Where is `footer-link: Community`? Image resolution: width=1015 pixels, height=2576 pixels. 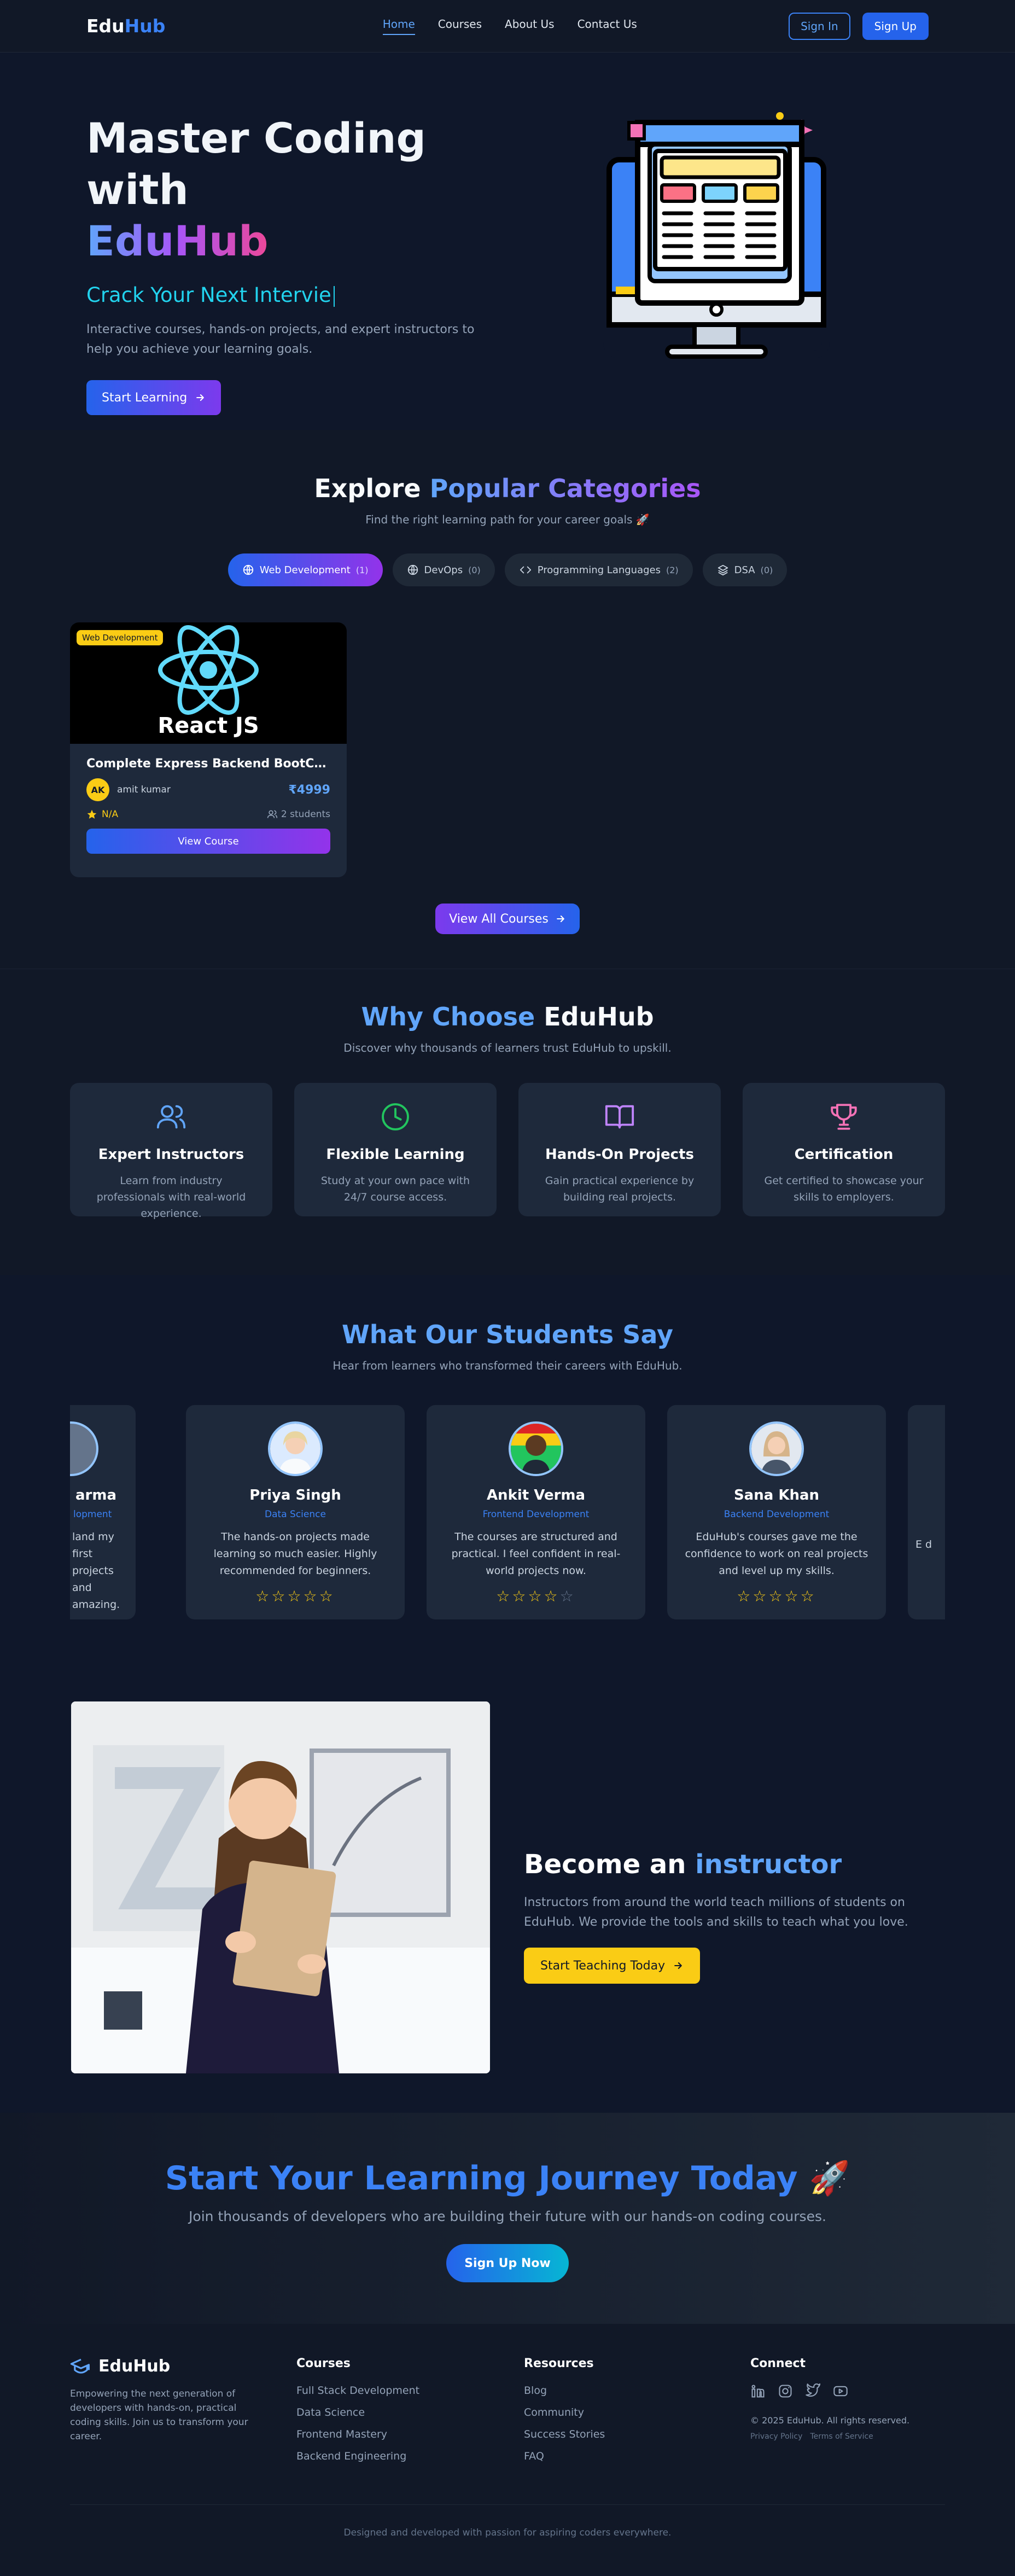 footer-link: Community is located at coordinates (564, 2412).